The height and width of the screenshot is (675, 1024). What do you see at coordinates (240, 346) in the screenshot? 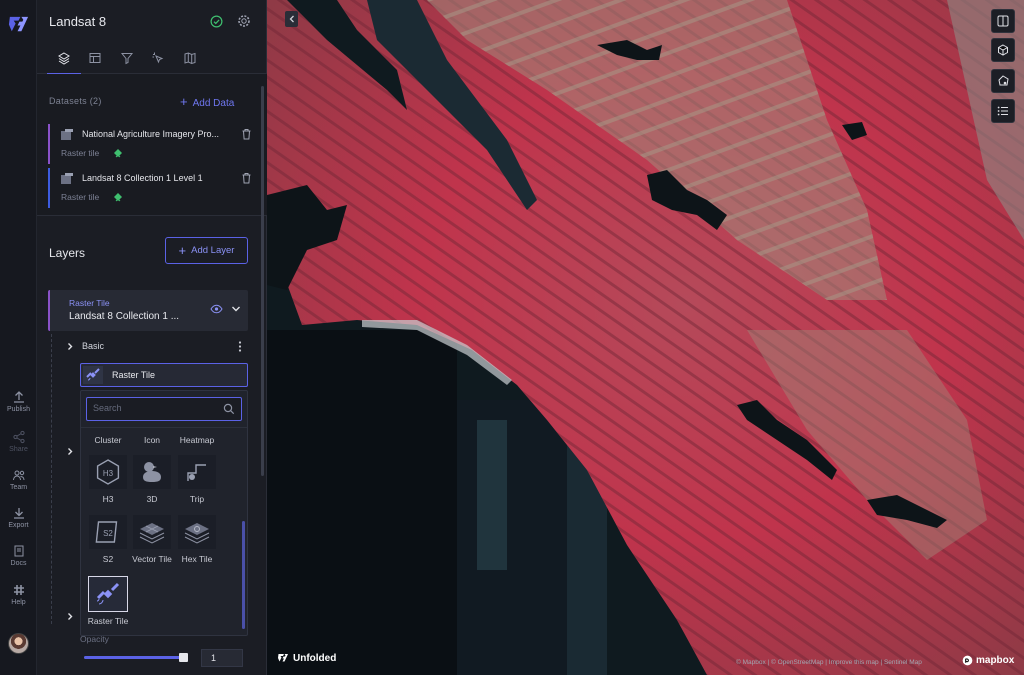
I see `more-vertical-icon` at bounding box center [240, 346].